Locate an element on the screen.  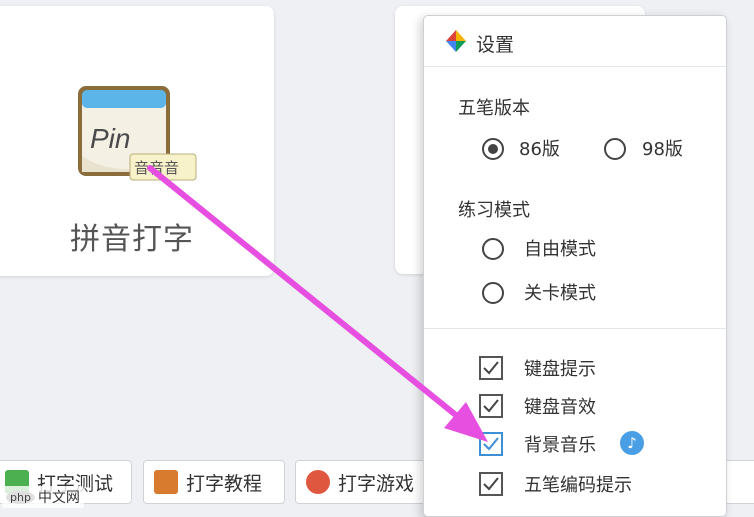
divider is located at coordinates (575, 328).